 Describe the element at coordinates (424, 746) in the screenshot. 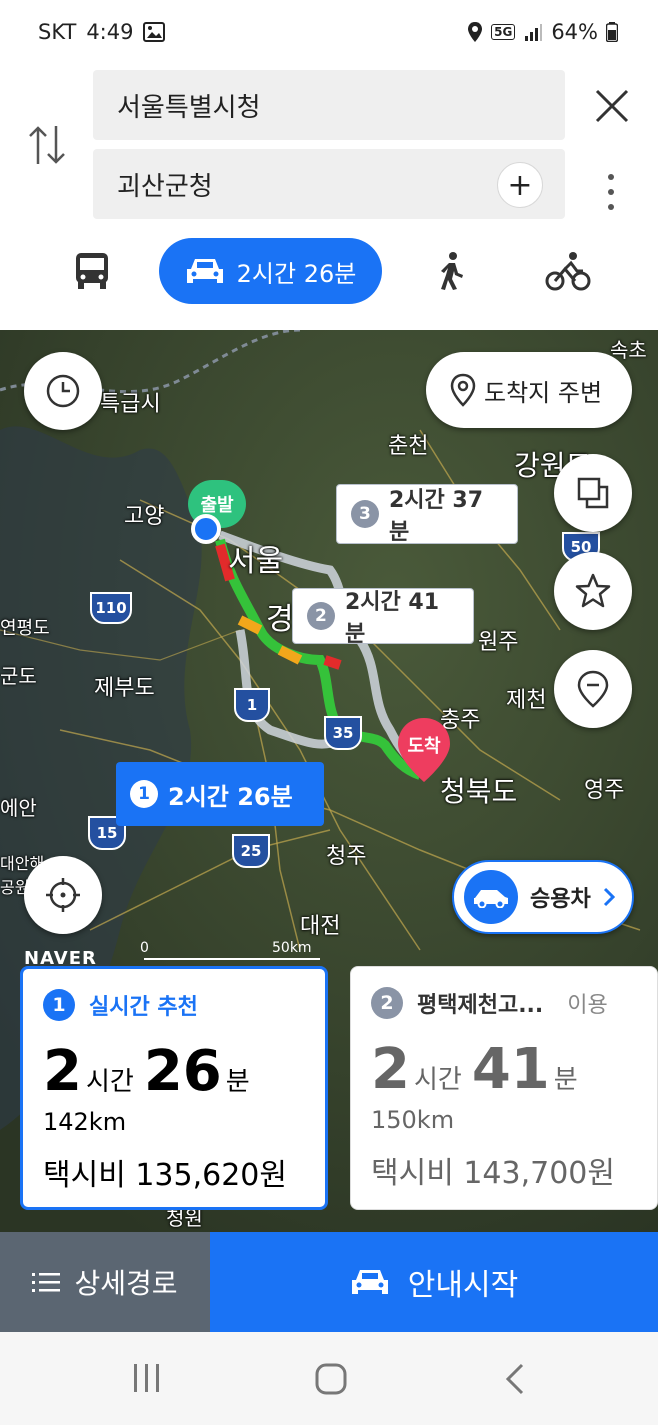

I see `end-marker-label: 도착` at that location.